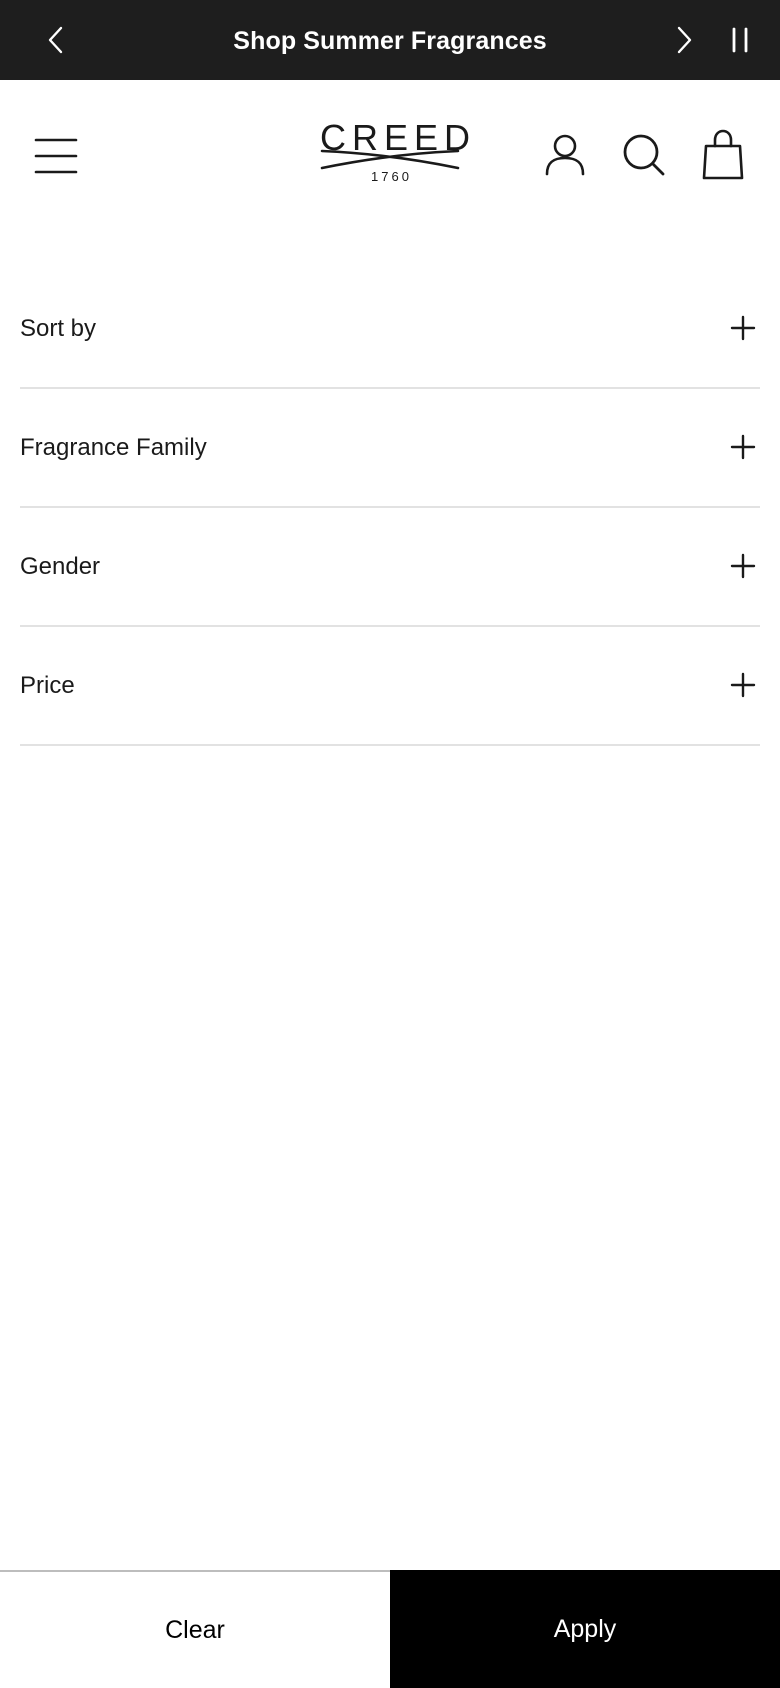 This screenshot has height=1688, width=780. Describe the element at coordinates (390, 159) in the screenshot. I see `crossed-swords-icon` at that location.